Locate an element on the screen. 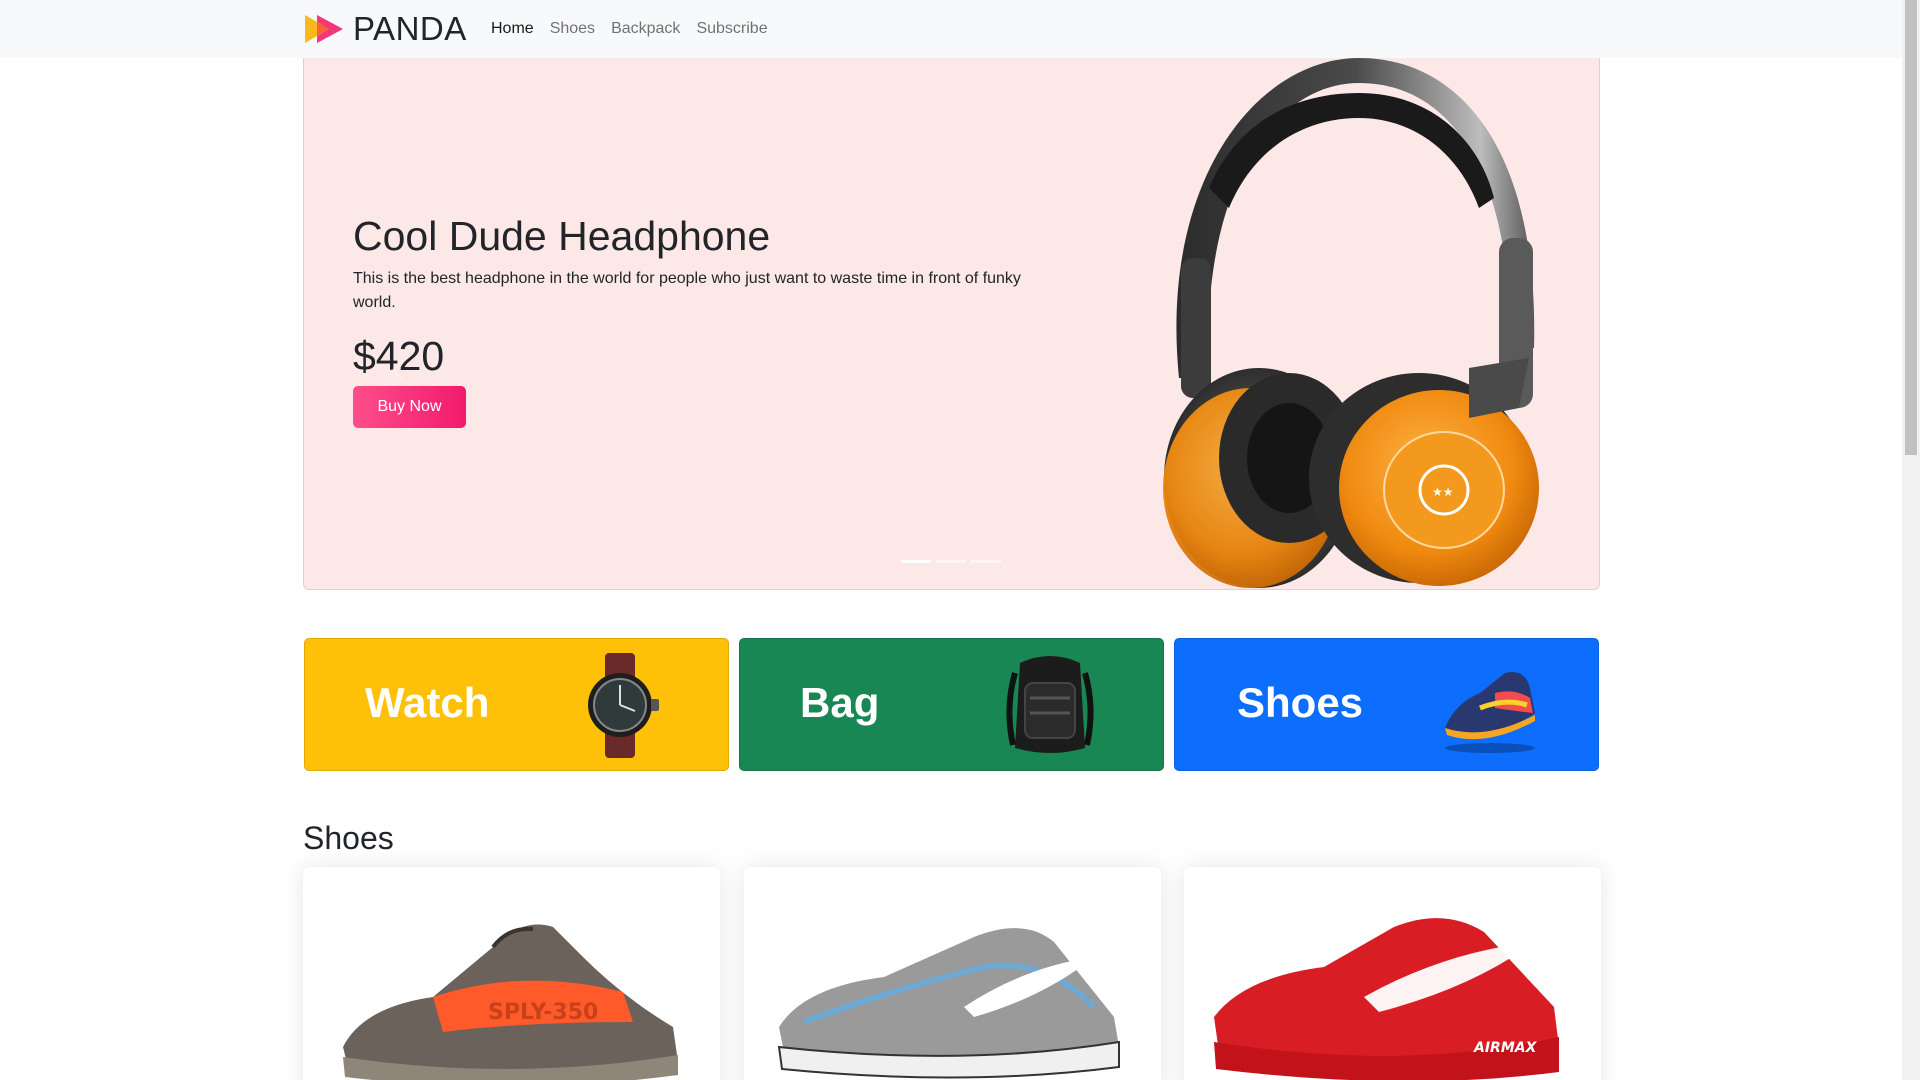  backpack-image is located at coordinates (1050, 704).